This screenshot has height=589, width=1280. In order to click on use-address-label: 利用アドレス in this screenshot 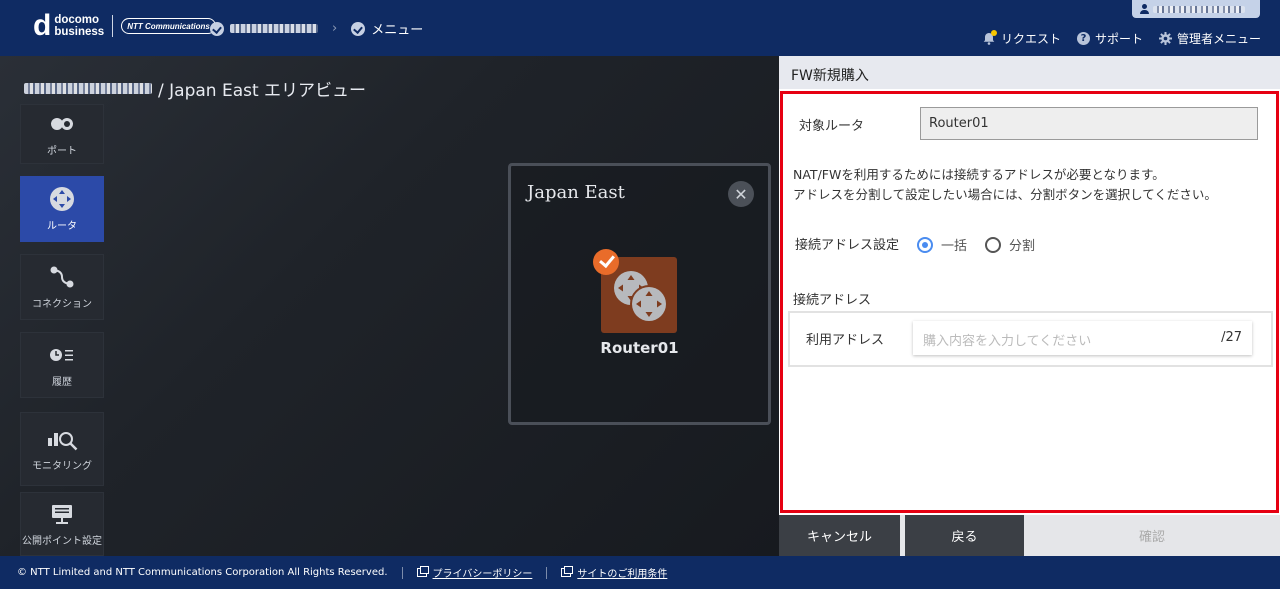, I will do `click(845, 340)`.